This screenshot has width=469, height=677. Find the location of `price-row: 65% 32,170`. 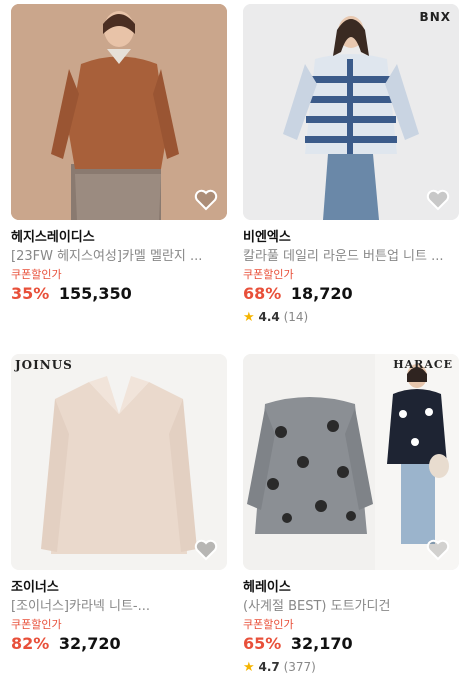

price-row: 65% 32,170 is located at coordinates (351, 644).